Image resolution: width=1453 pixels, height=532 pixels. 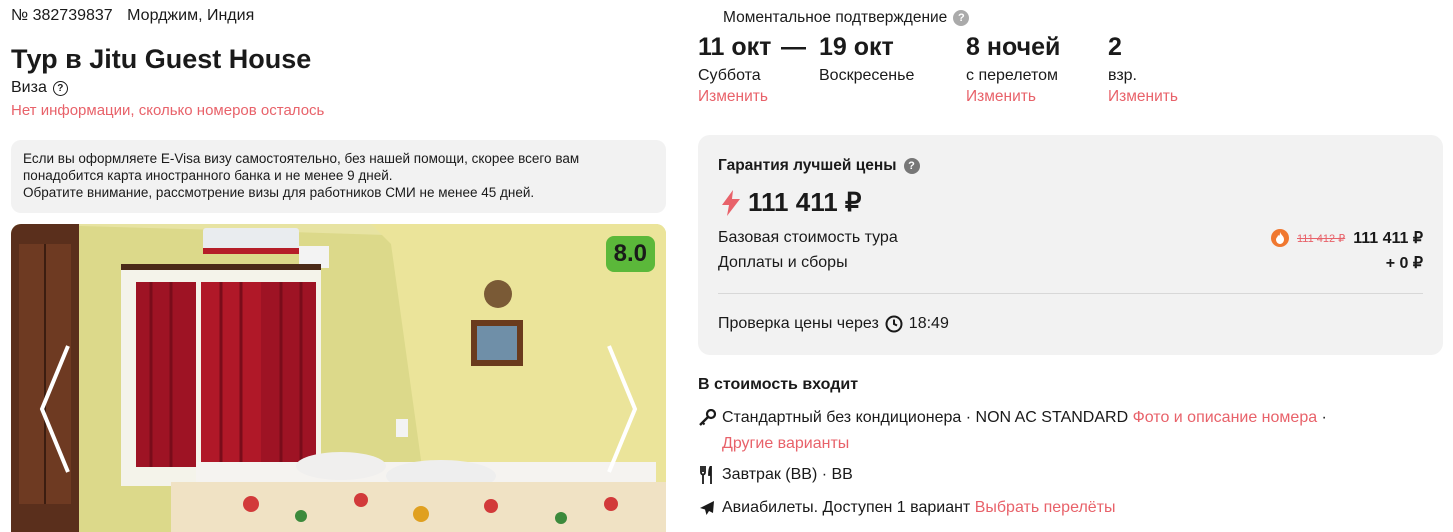 I want to click on other-options-link: Другие варианты, so click(x=785, y=443).